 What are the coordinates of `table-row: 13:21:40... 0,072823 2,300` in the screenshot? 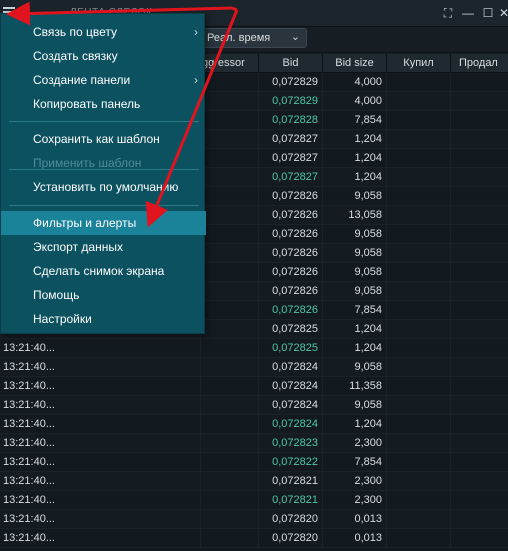 It's located at (254, 443).